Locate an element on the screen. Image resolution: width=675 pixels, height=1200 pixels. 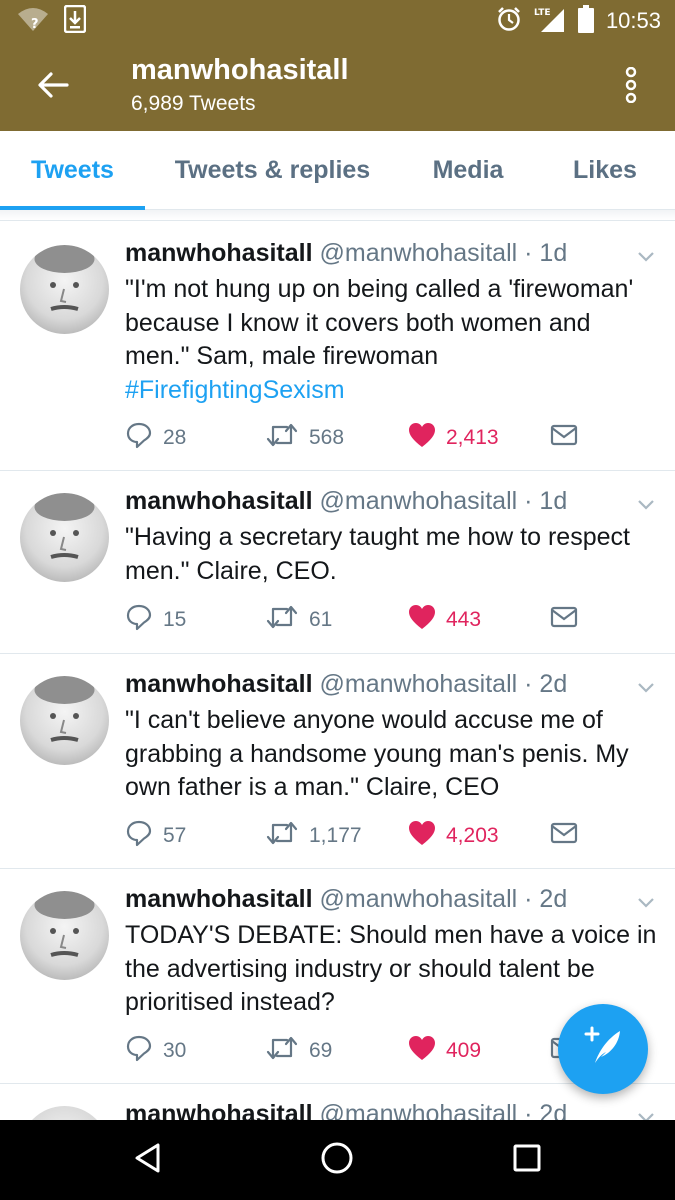
tab-tweets: Tweets is located at coordinates (72, 170).